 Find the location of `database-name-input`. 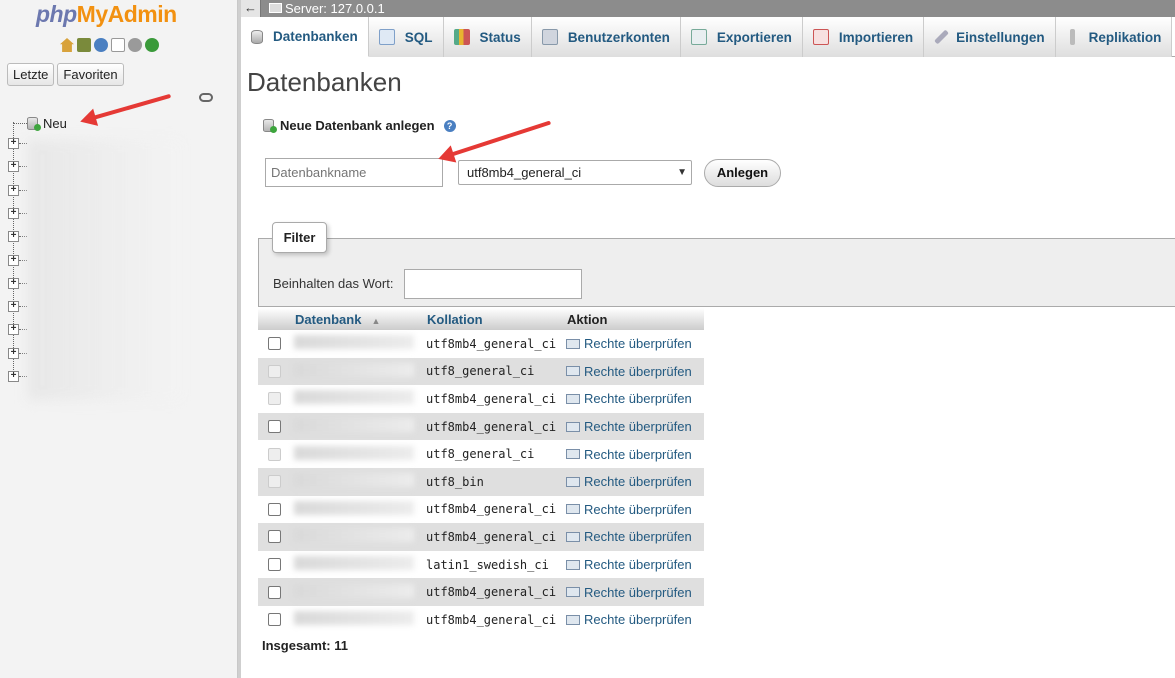

database-name-input is located at coordinates (354, 172).